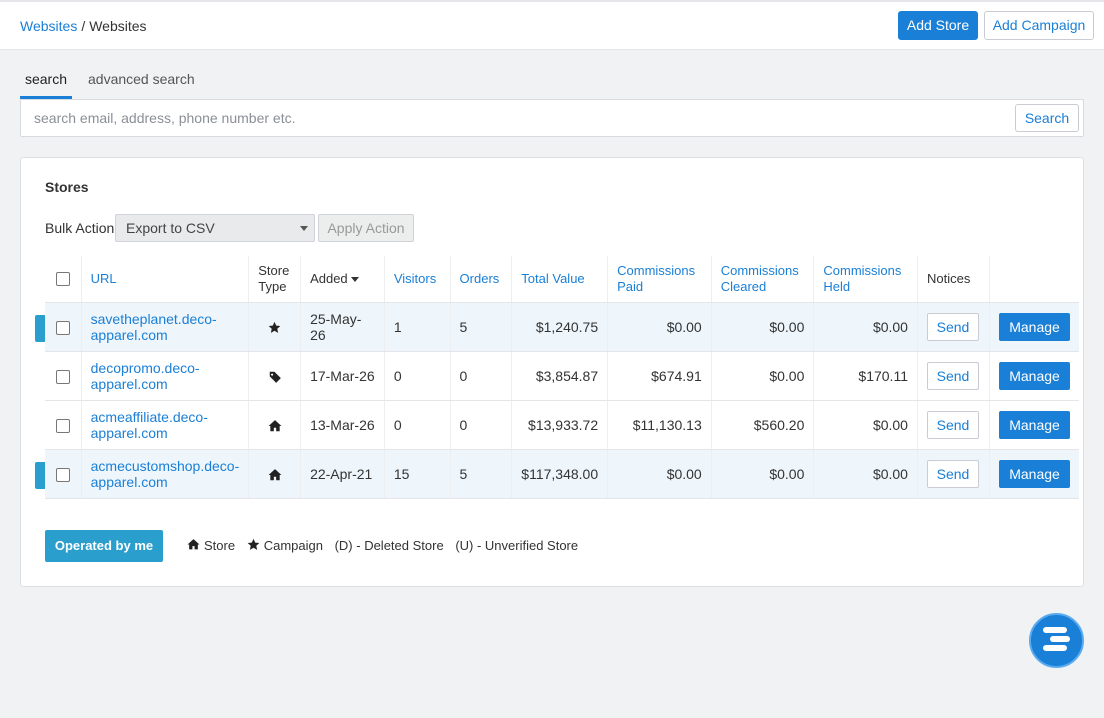 The width and height of the screenshot is (1104, 718). I want to click on column-header-commissions-paid: Commissions Paid, so click(659, 279).